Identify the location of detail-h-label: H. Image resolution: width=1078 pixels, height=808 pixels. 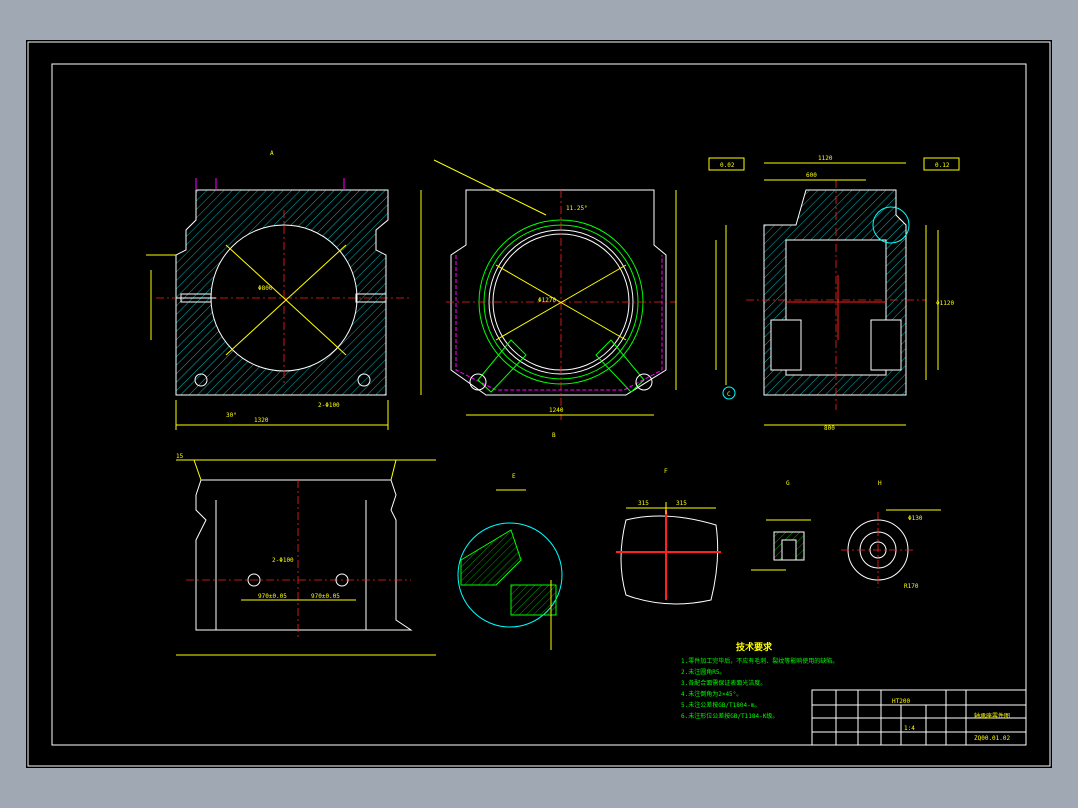
(880, 483).